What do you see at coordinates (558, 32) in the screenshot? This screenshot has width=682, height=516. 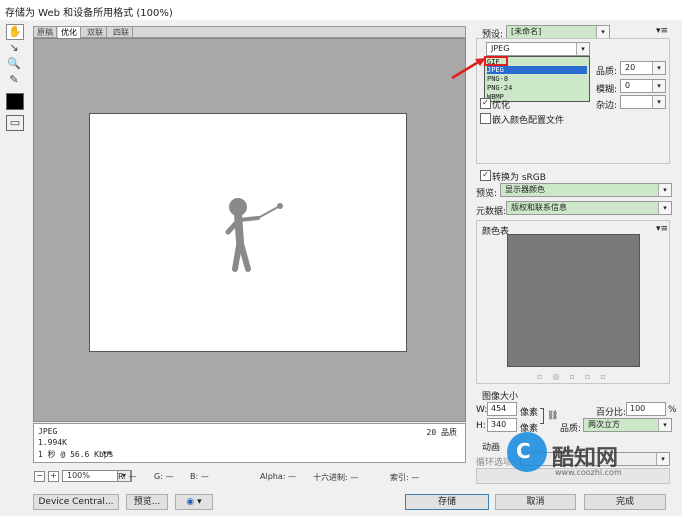 I see `preset-select: [未命名] ▾` at bounding box center [558, 32].